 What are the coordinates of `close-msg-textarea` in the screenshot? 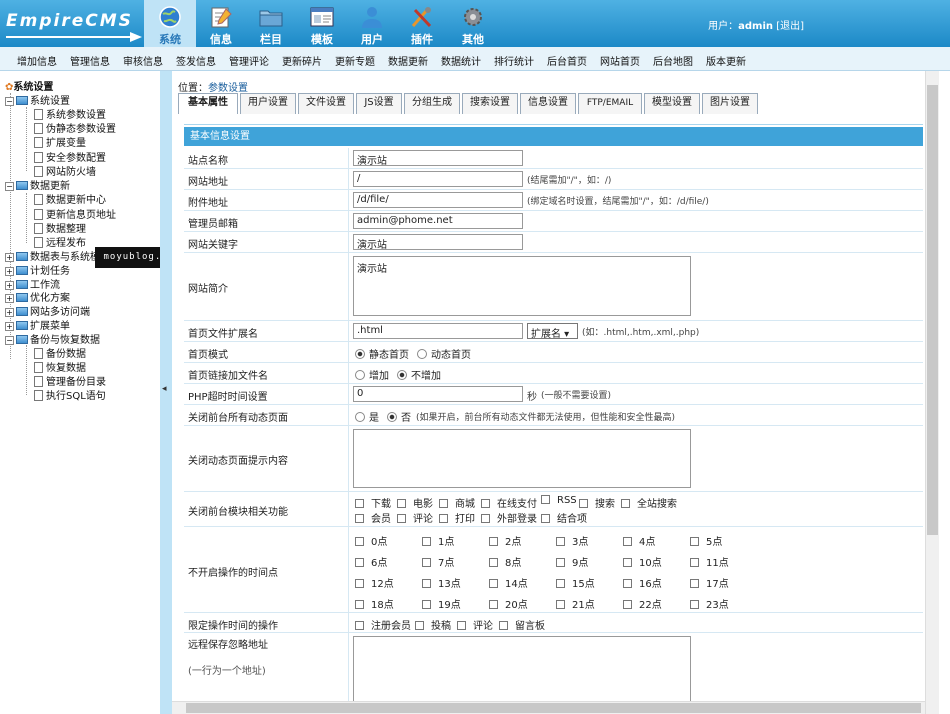 It's located at (522, 458).